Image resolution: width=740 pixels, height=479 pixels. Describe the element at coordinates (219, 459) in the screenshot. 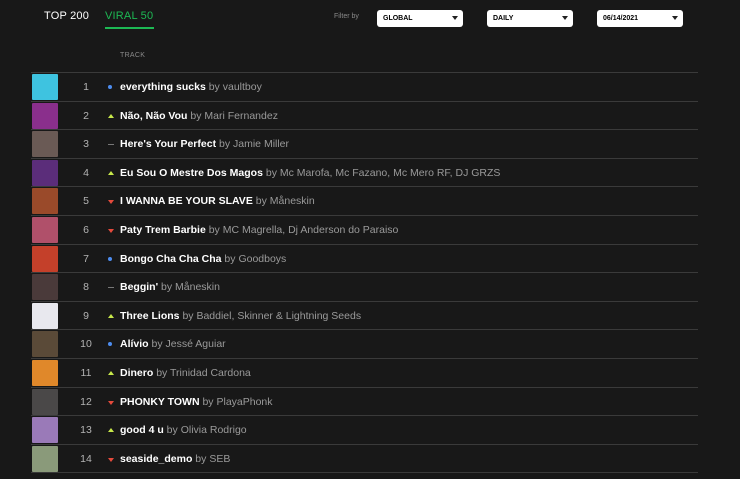

I see `track-artist: SEB` at that location.